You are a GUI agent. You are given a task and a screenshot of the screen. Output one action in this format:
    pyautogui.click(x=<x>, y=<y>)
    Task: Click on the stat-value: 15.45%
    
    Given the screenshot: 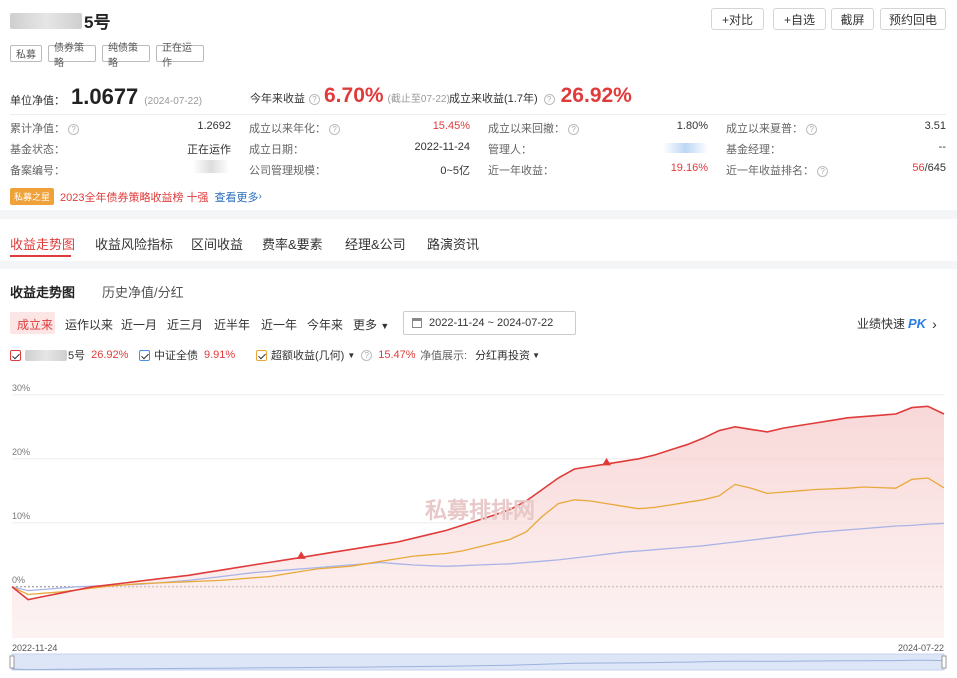 What is the action you would take?
    pyautogui.click(x=451, y=126)
    